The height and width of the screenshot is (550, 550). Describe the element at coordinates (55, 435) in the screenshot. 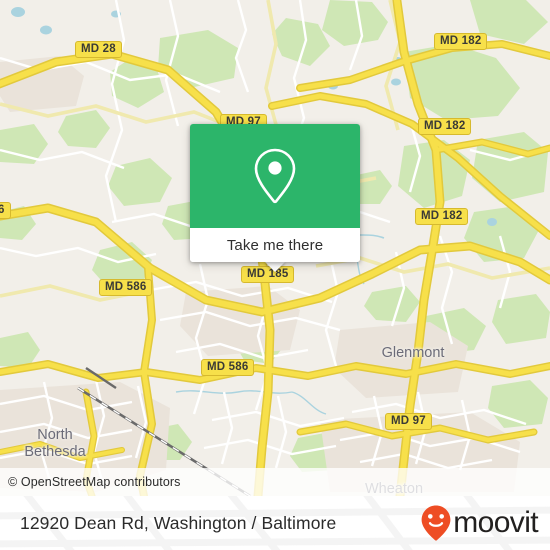

I see `place-label-line: North` at that location.